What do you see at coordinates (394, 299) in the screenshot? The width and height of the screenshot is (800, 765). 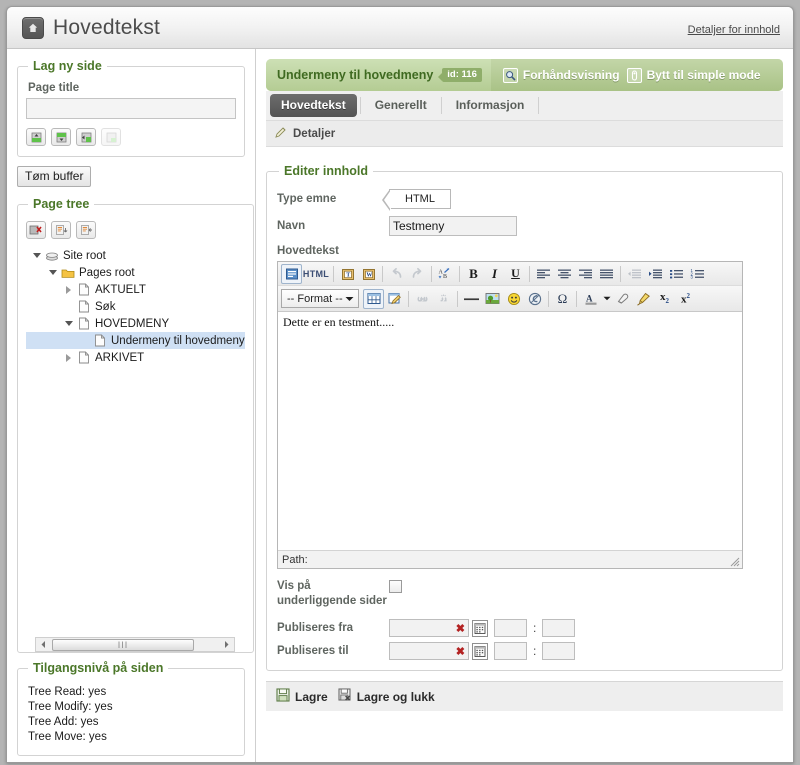 I see `table-edit-icon` at bounding box center [394, 299].